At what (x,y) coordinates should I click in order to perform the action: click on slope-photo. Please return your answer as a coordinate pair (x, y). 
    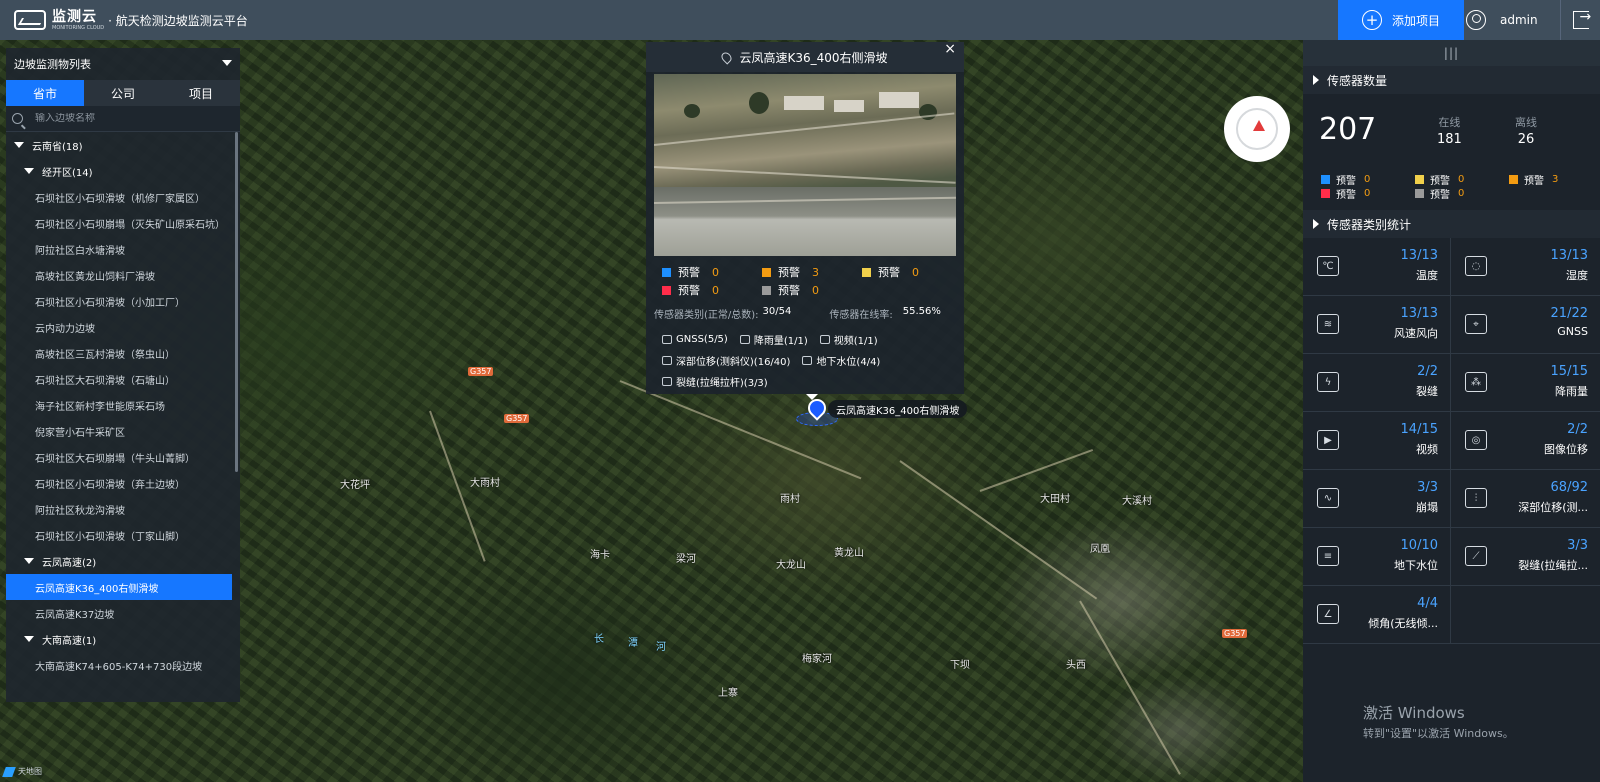
    Looking at the image, I should click on (805, 165).